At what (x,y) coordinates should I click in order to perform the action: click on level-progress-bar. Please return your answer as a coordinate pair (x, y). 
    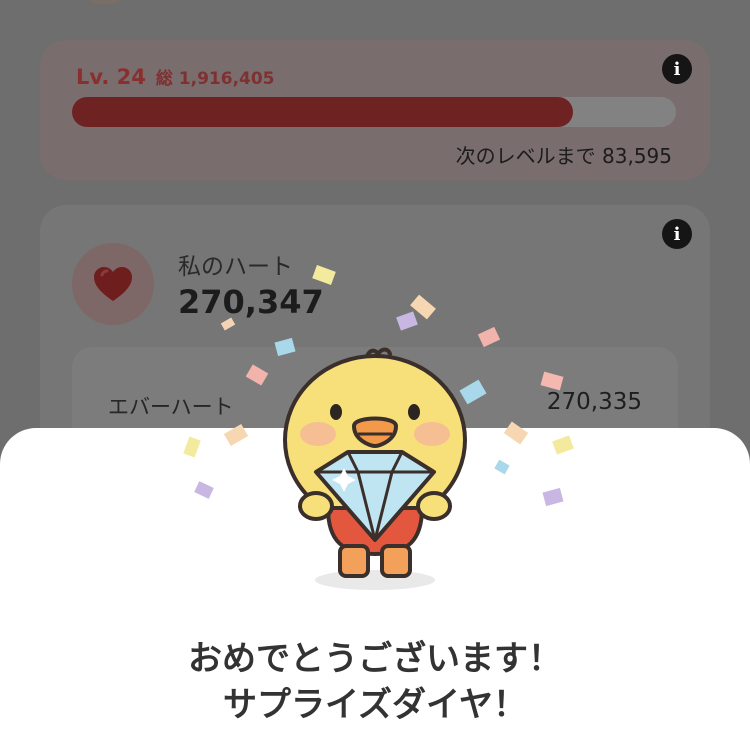
    Looking at the image, I should click on (374, 112).